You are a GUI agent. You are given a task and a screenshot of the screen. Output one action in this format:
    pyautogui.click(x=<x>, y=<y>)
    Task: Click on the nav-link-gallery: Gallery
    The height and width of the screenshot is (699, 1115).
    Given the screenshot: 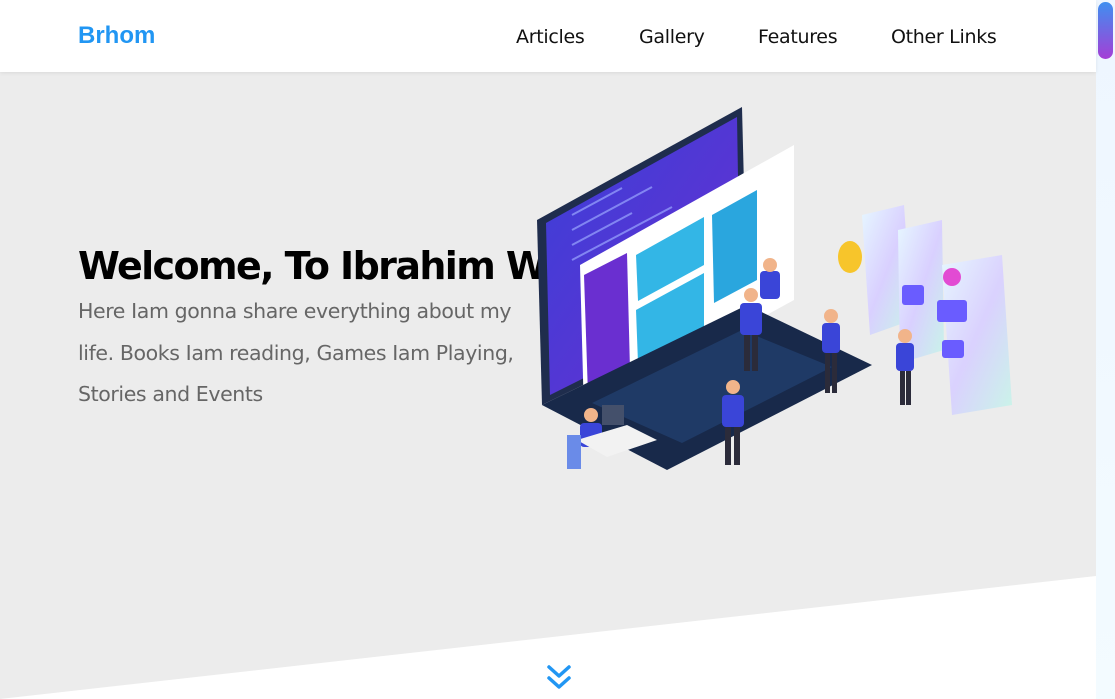 What is the action you would take?
    pyautogui.click(x=672, y=37)
    